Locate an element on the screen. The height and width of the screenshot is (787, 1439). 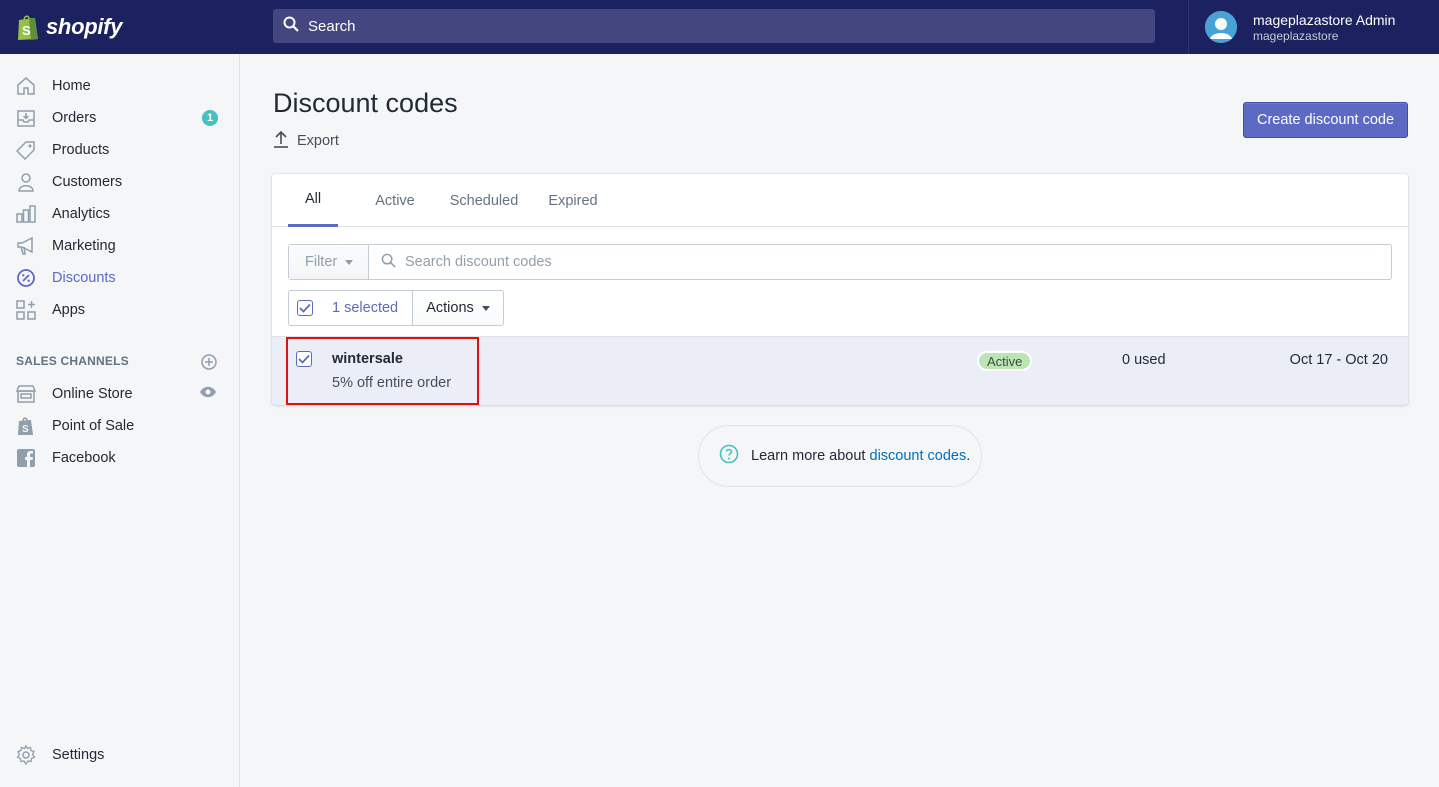
export-button: Export is located at coordinates (306, 141).